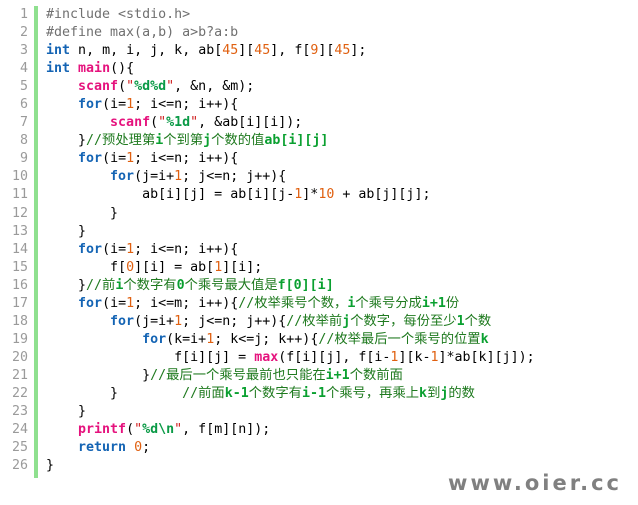 This screenshot has height=505, width=638. What do you see at coordinates (342, 33) in the screenshot?
I see `code-line: #define max(a,b) a>b?a:b` at bounding box center [342, 33].